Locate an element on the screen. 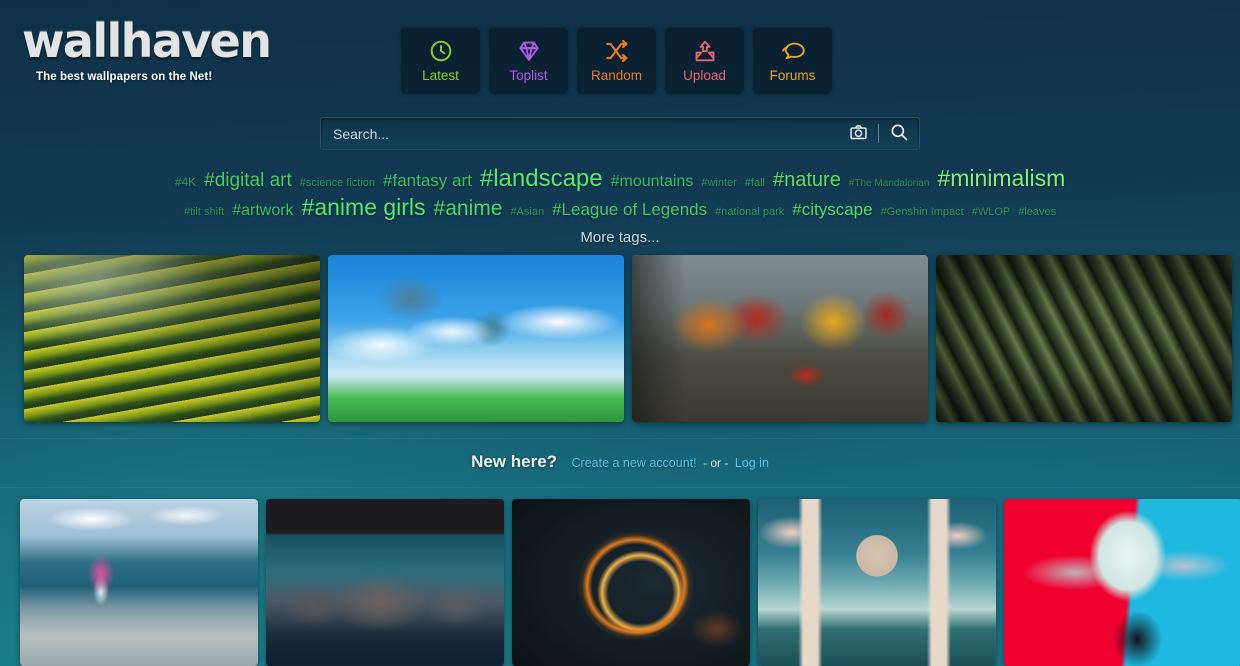 This screenshot has height=666, width=1240. main-nav: Latest Toplist Random Upload Forums is located at coordinates (616, 60).